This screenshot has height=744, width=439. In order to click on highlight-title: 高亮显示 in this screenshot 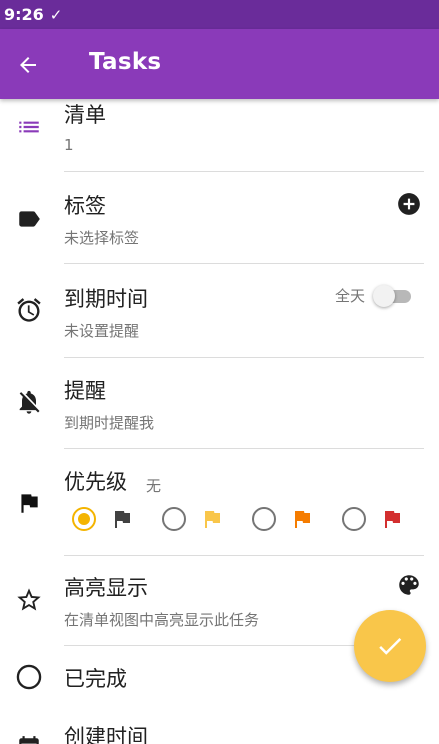, I will do `click(106, 588)`.